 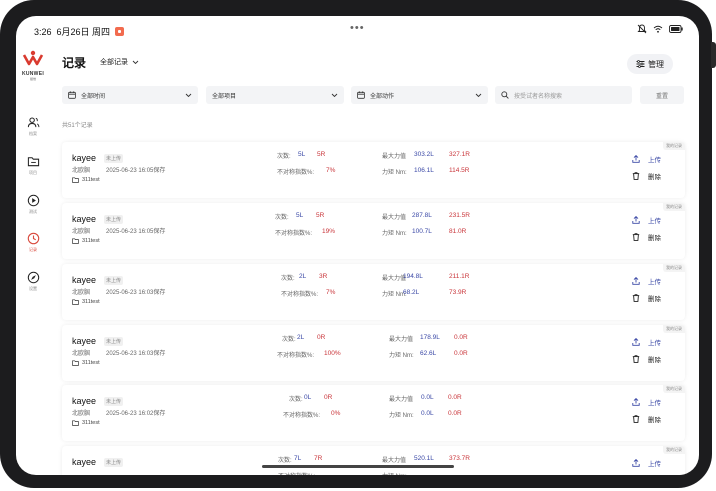 What do you see at coordinates (79, 31) in the screenshot?
I see `status-left: 3:26 6月26日 周四` at bounding box center [79, 31].